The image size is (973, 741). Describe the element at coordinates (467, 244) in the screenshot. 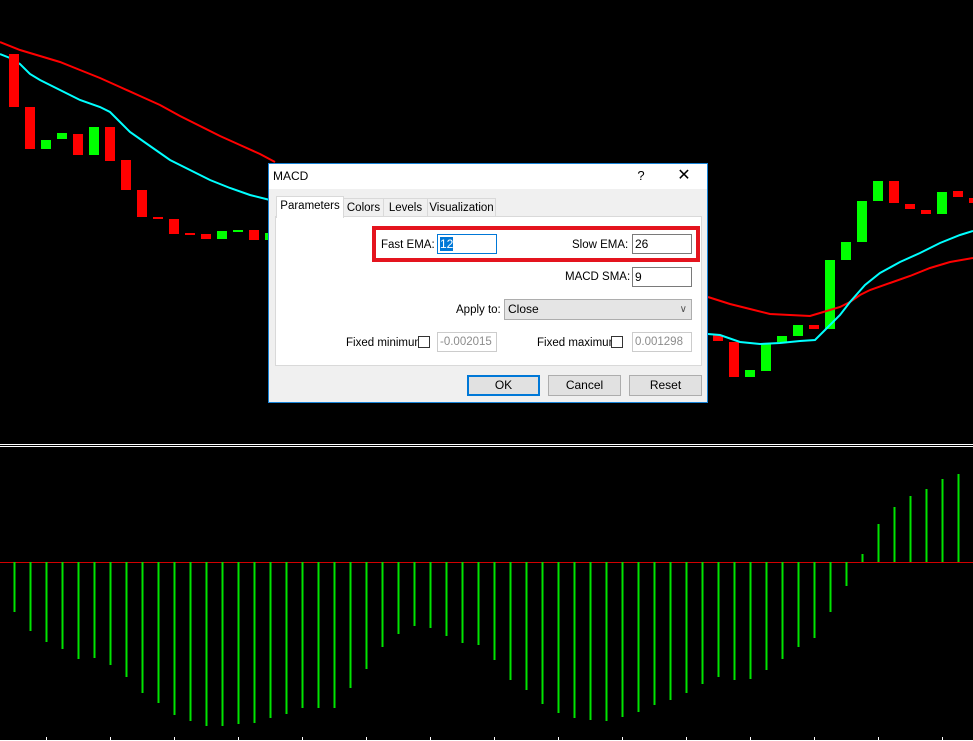

I see `fast-ema-input: 12` at that location.